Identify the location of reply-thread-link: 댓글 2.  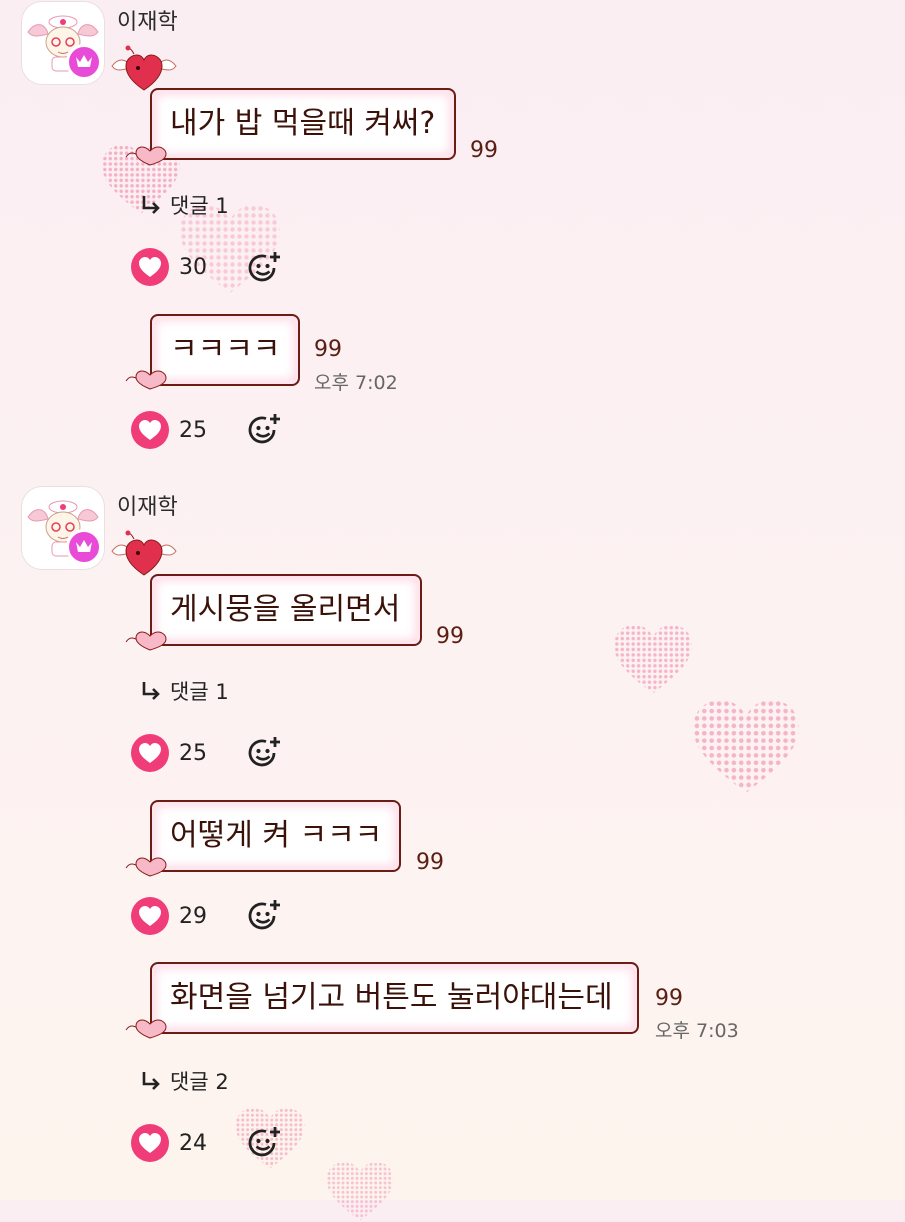
(184, 1081).